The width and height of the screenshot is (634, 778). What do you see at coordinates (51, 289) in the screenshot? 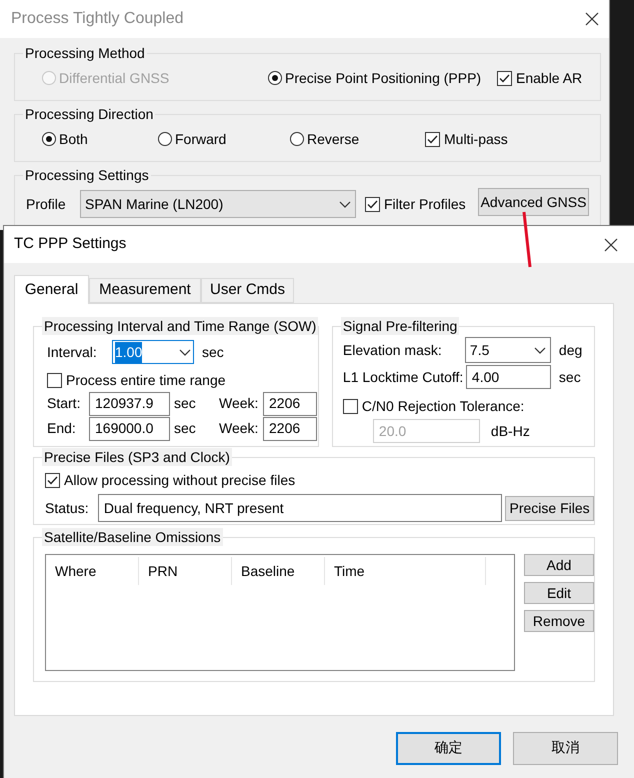
I see `tab: General` at bounding box center [51, 289].